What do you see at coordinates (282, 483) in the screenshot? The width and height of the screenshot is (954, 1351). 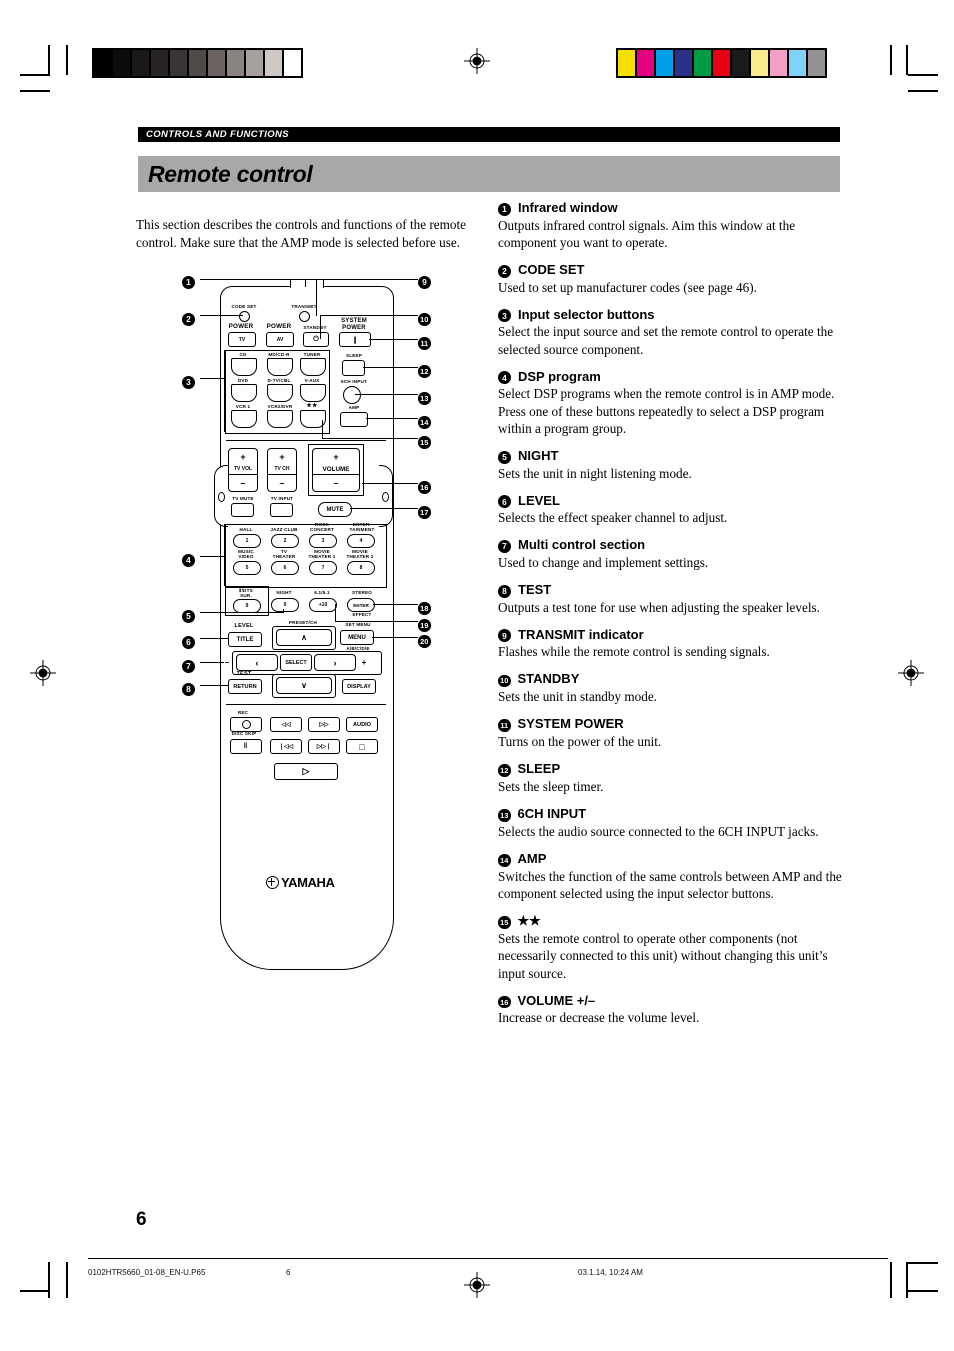 I see `tv-ch-minus: –` at bounding box center [282, 483].